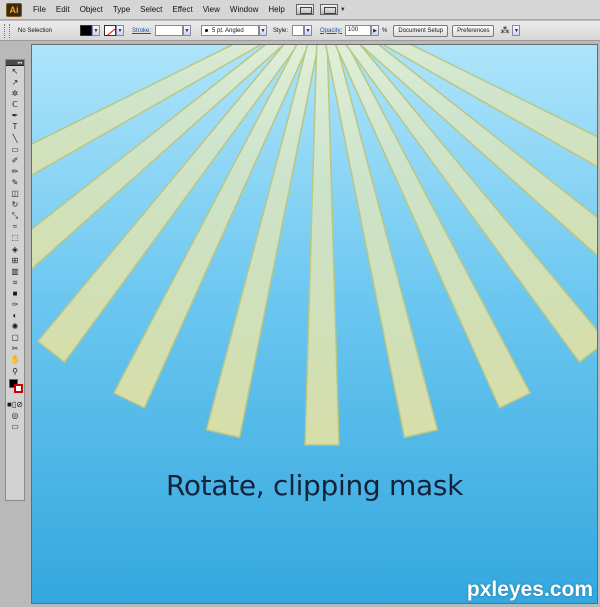 The height and width of the screenshot is (607, 600). Describe the element at coordinates (15, 315) in the screenshot. I see `blend-tool-icon: ◐` at that location.